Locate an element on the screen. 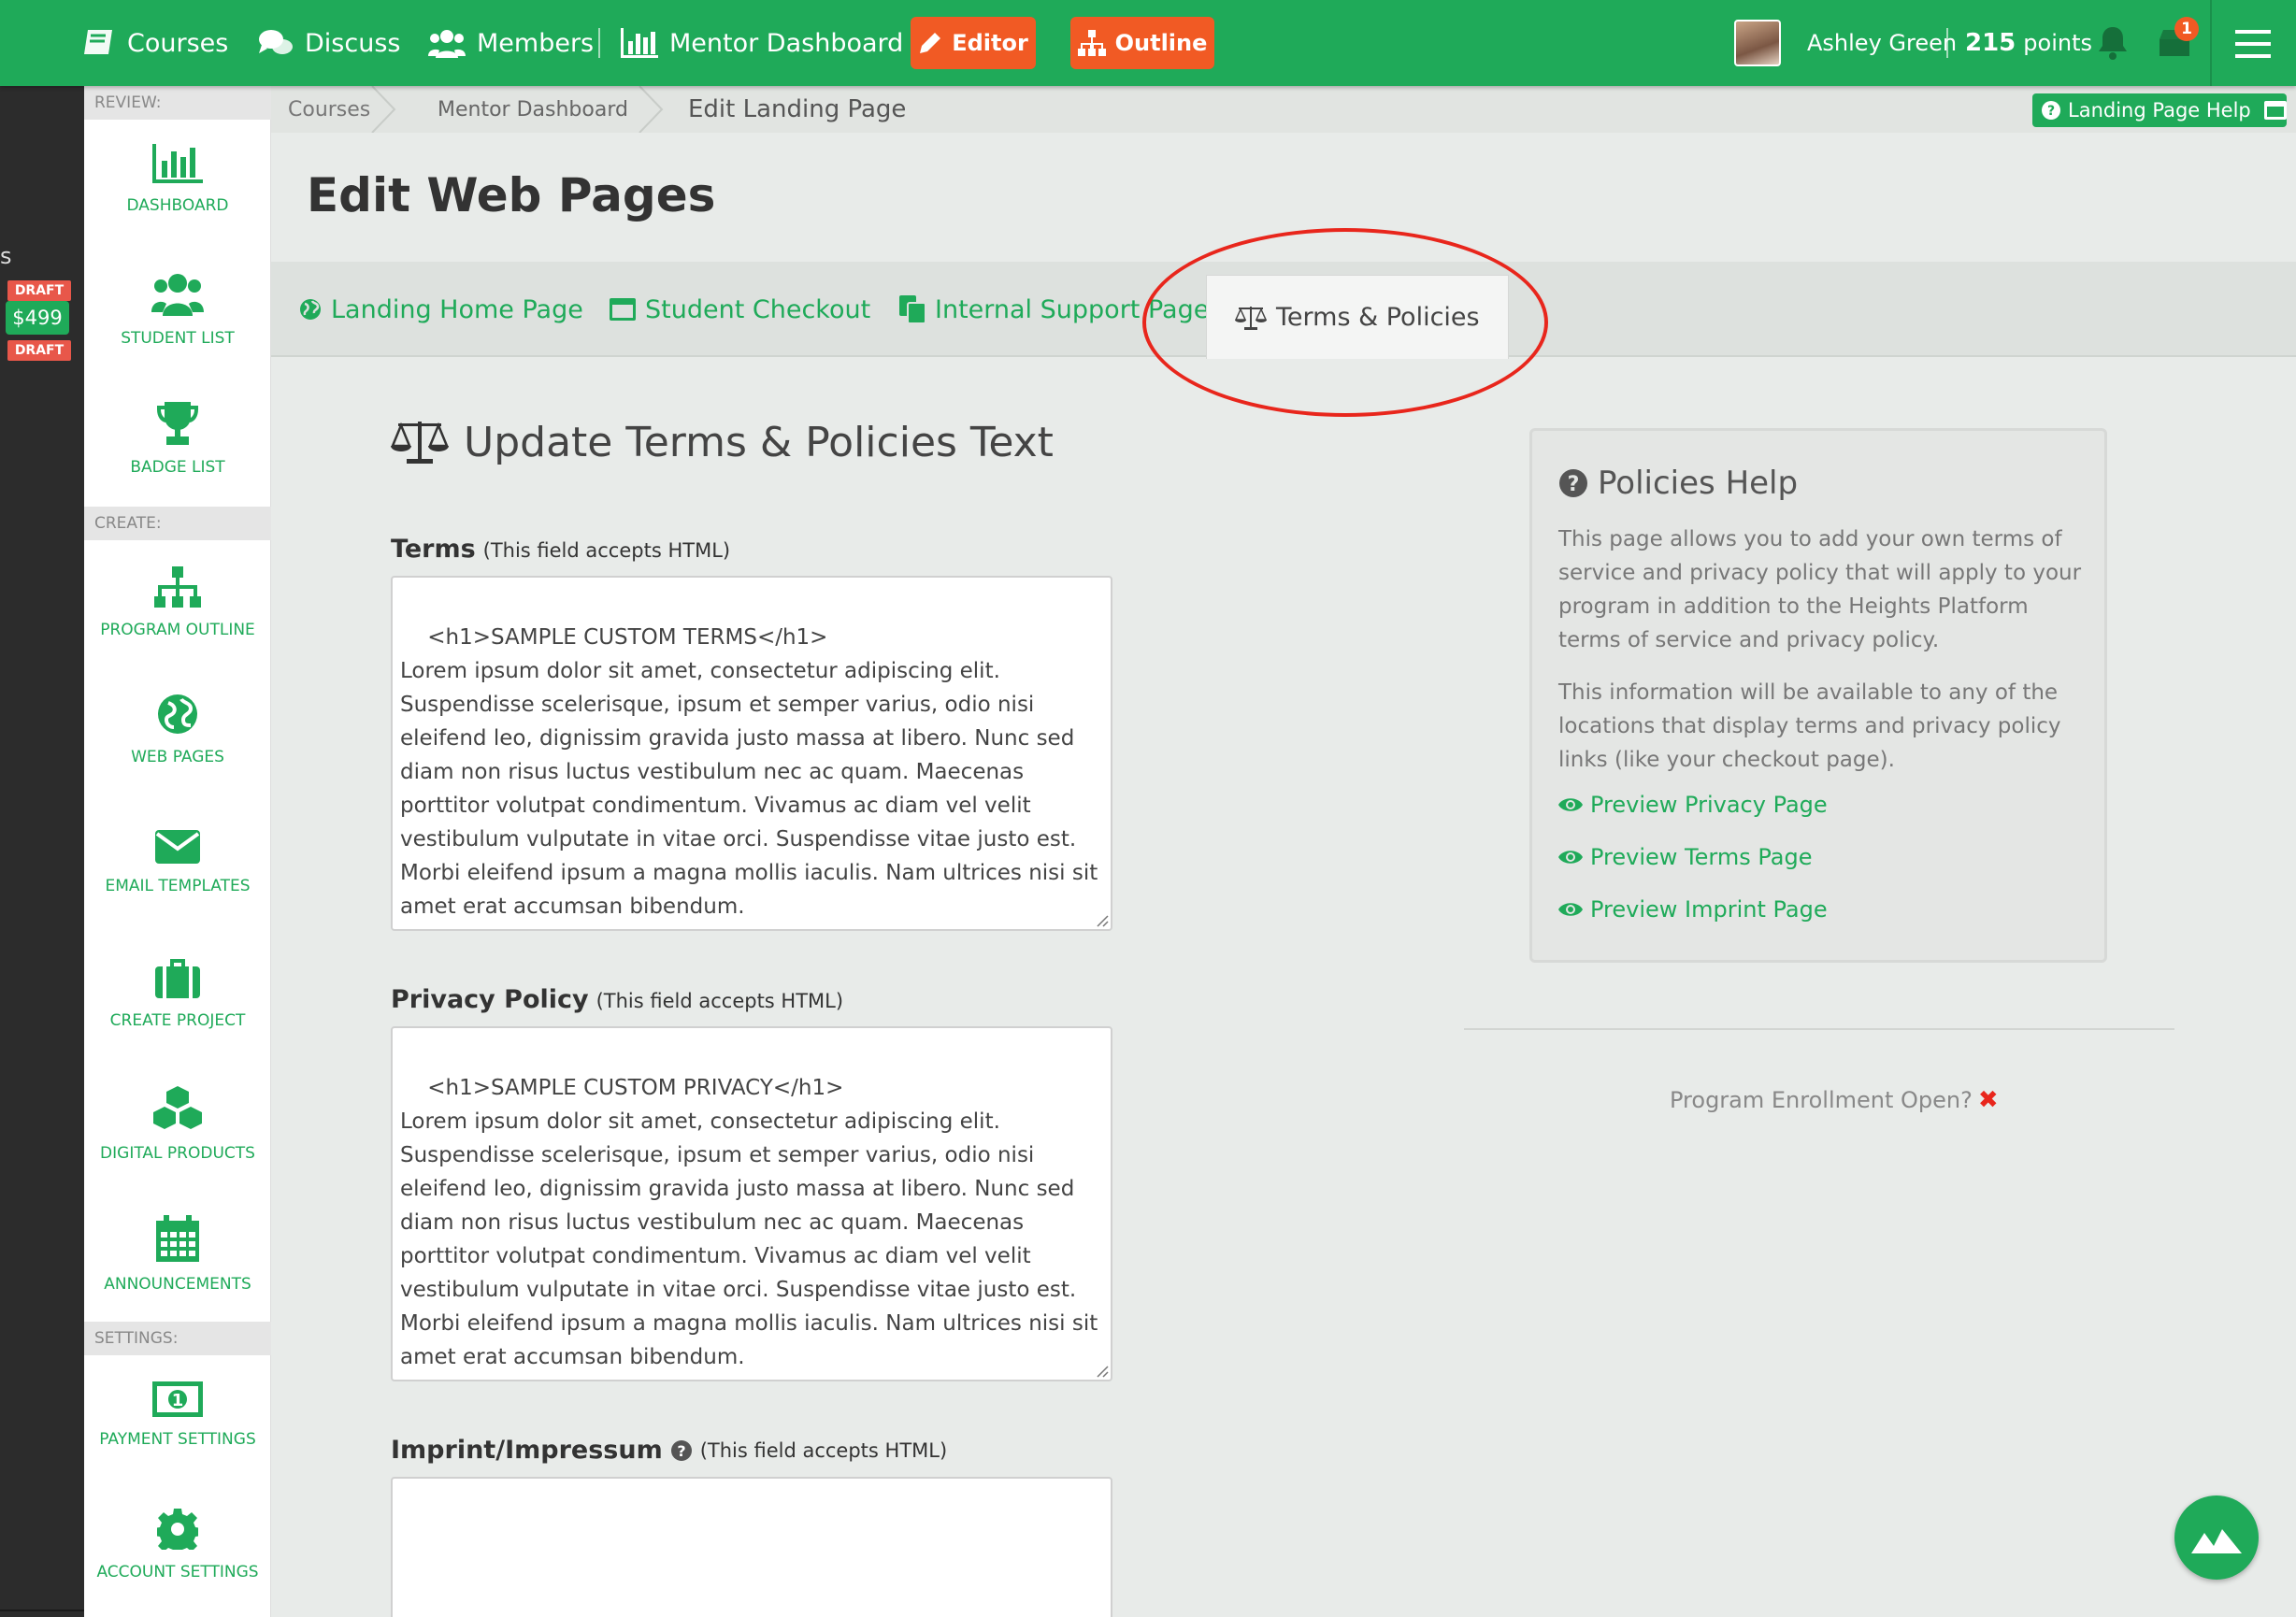 This screenshot has height=1617, width=2296. sidebar-item-label: PROGRAM OUTLINE is located at coordinates (178, 630).